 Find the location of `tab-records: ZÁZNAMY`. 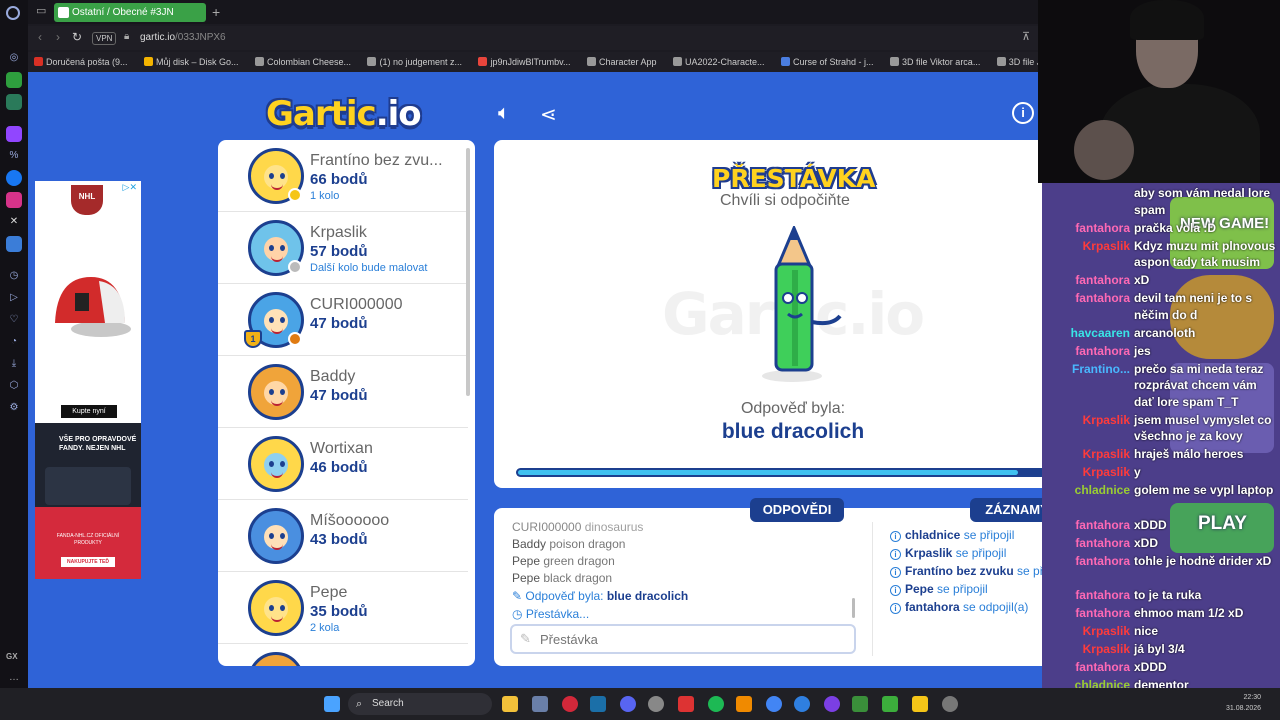

tab-records: ZÁZNAMY is located at coordinates (1006, 510).